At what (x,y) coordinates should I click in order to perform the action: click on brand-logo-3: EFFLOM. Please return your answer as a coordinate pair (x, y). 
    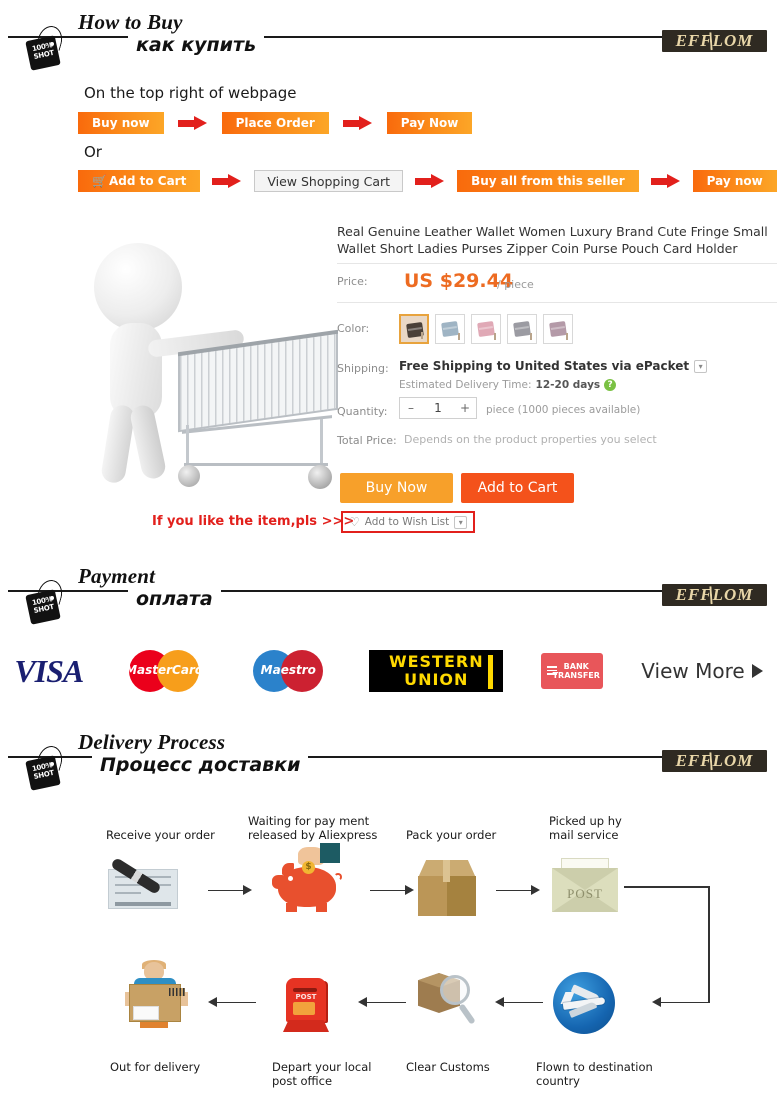
    Looking at the image, I should click on (714, 761).